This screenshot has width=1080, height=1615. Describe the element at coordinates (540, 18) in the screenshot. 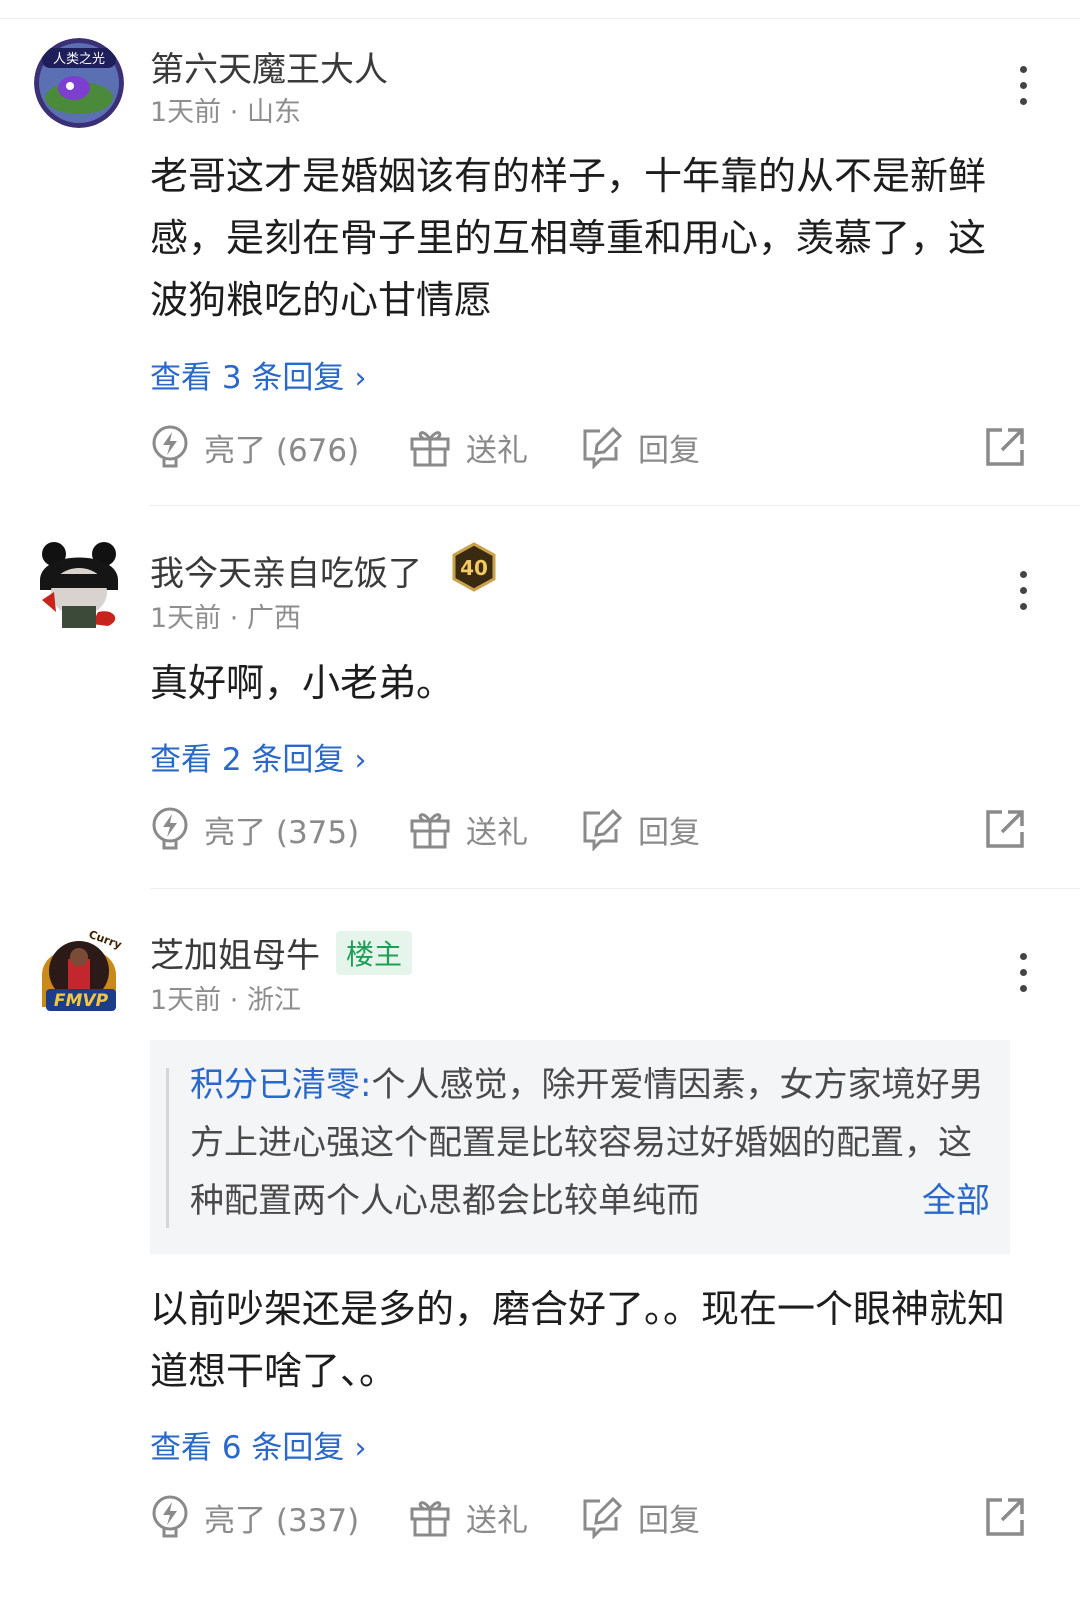

I see `top-divider` at that location.